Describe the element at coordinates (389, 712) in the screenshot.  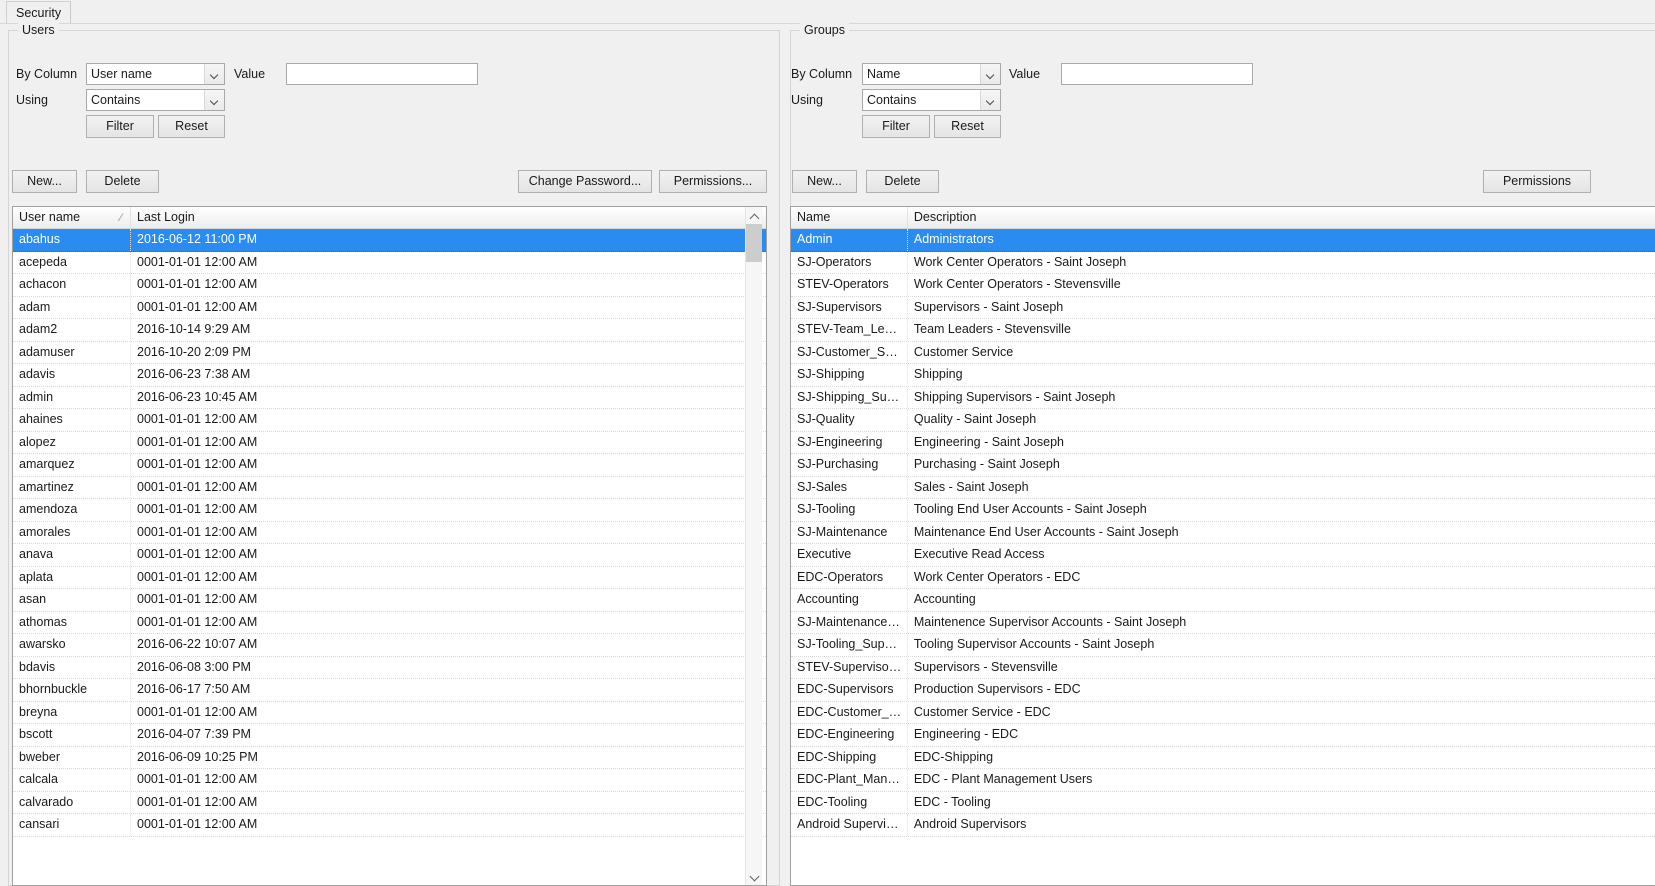
I see `users-table-row: breyna 0001-01-01 12:00 AM` at that location.